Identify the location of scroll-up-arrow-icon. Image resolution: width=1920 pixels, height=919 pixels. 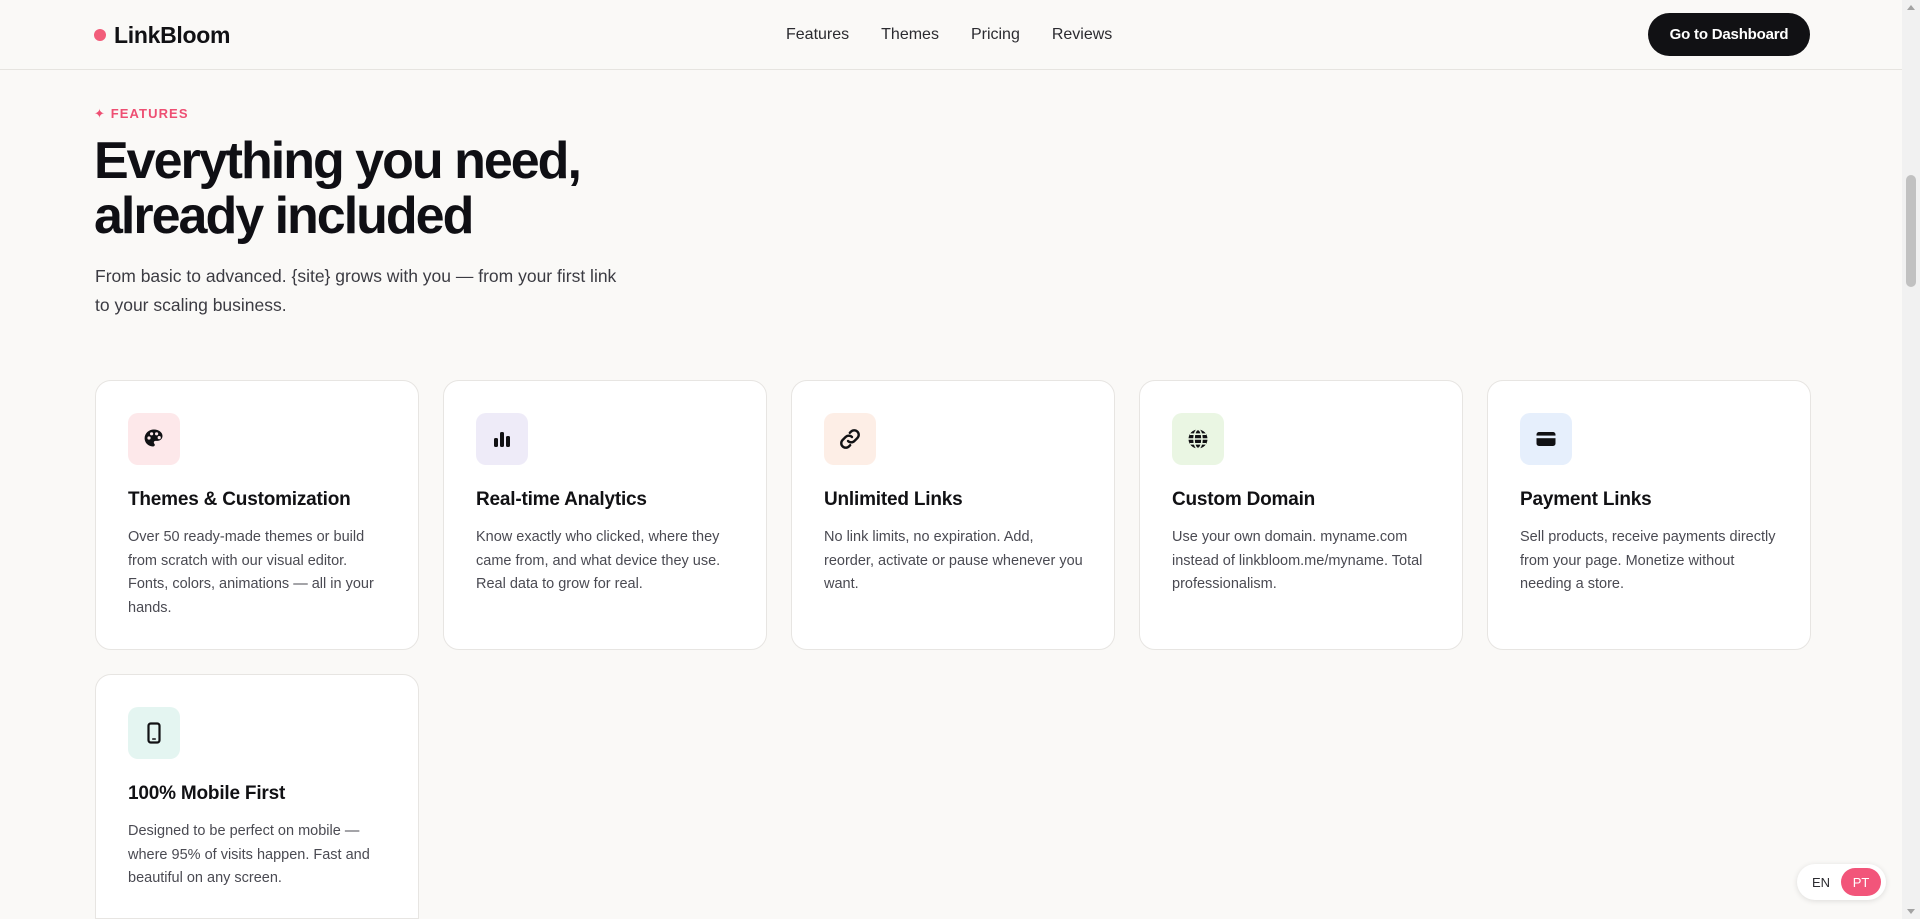
(1911, 7).